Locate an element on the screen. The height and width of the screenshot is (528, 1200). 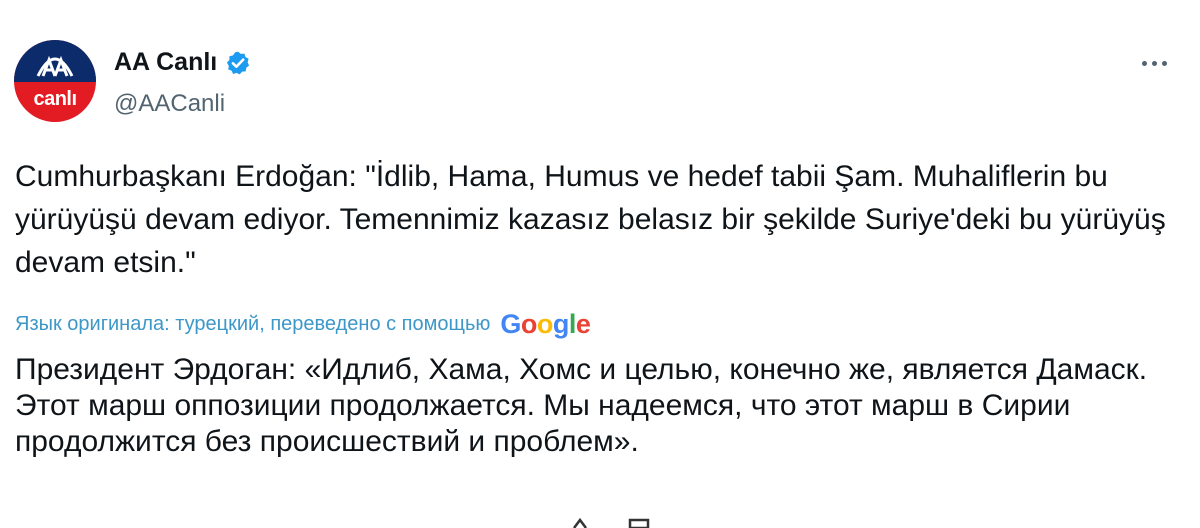
google-logo: Google is located at coordinates (545, 324).